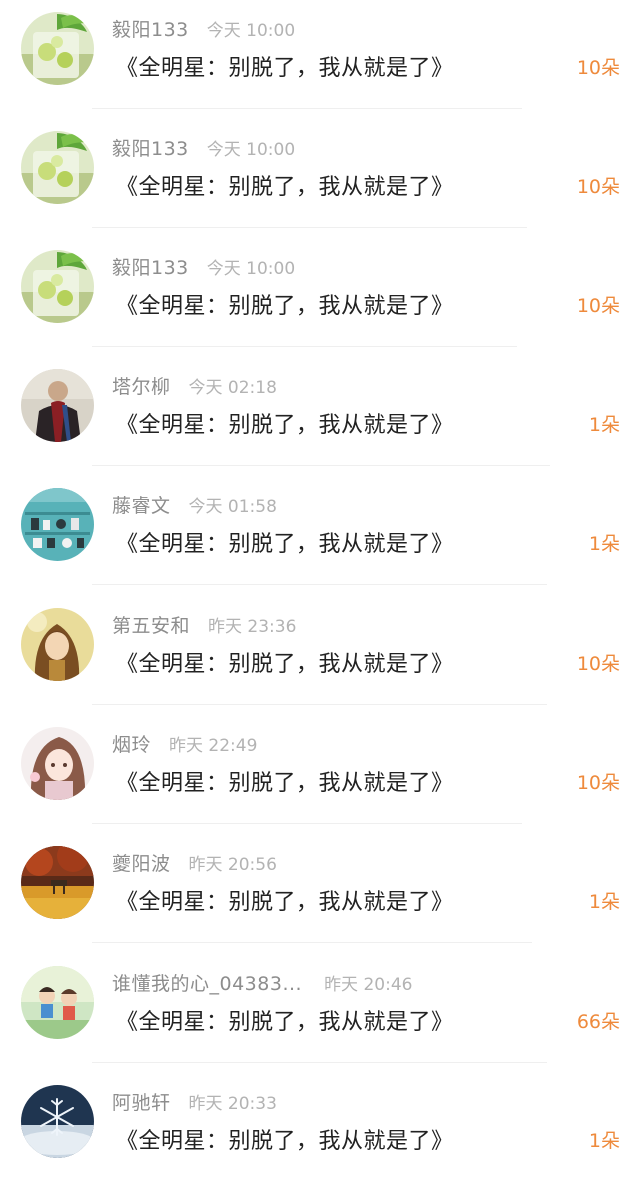 The height and width of the screenshot is (1192, 640). I want to click on man-scarf-avatar-image, so click(57, 405).